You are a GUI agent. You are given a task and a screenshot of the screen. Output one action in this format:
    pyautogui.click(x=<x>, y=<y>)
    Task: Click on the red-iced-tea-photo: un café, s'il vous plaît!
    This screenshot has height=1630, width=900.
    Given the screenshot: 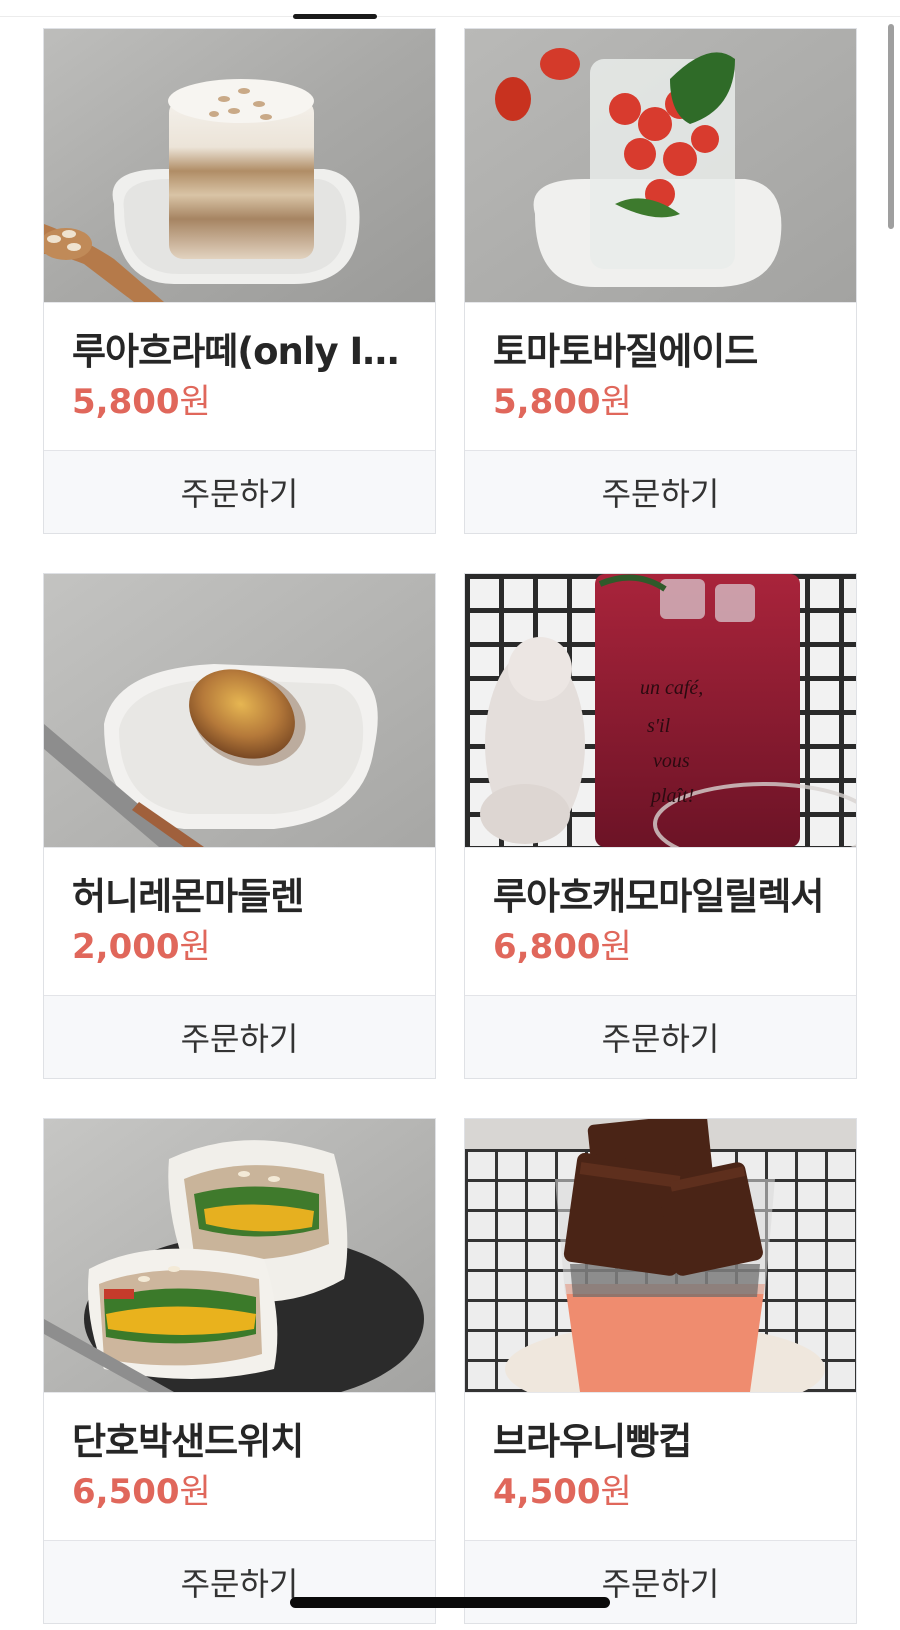 What is the action you would take?
    pyautogui.click(x=660, y=710)
    